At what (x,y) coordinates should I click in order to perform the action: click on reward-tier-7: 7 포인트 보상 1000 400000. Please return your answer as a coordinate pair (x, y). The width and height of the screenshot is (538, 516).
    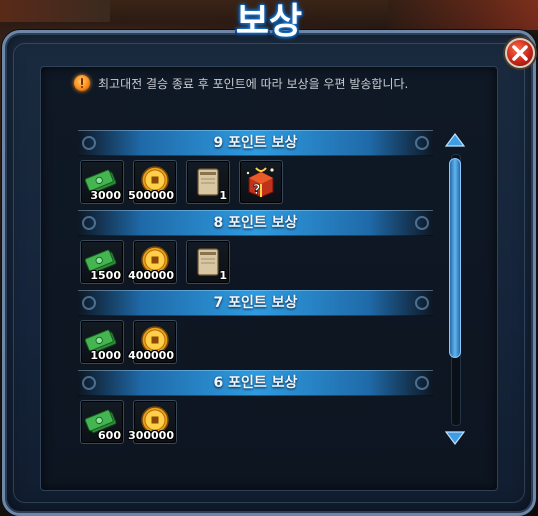
    Looking at the image, I should click on (255, 328).